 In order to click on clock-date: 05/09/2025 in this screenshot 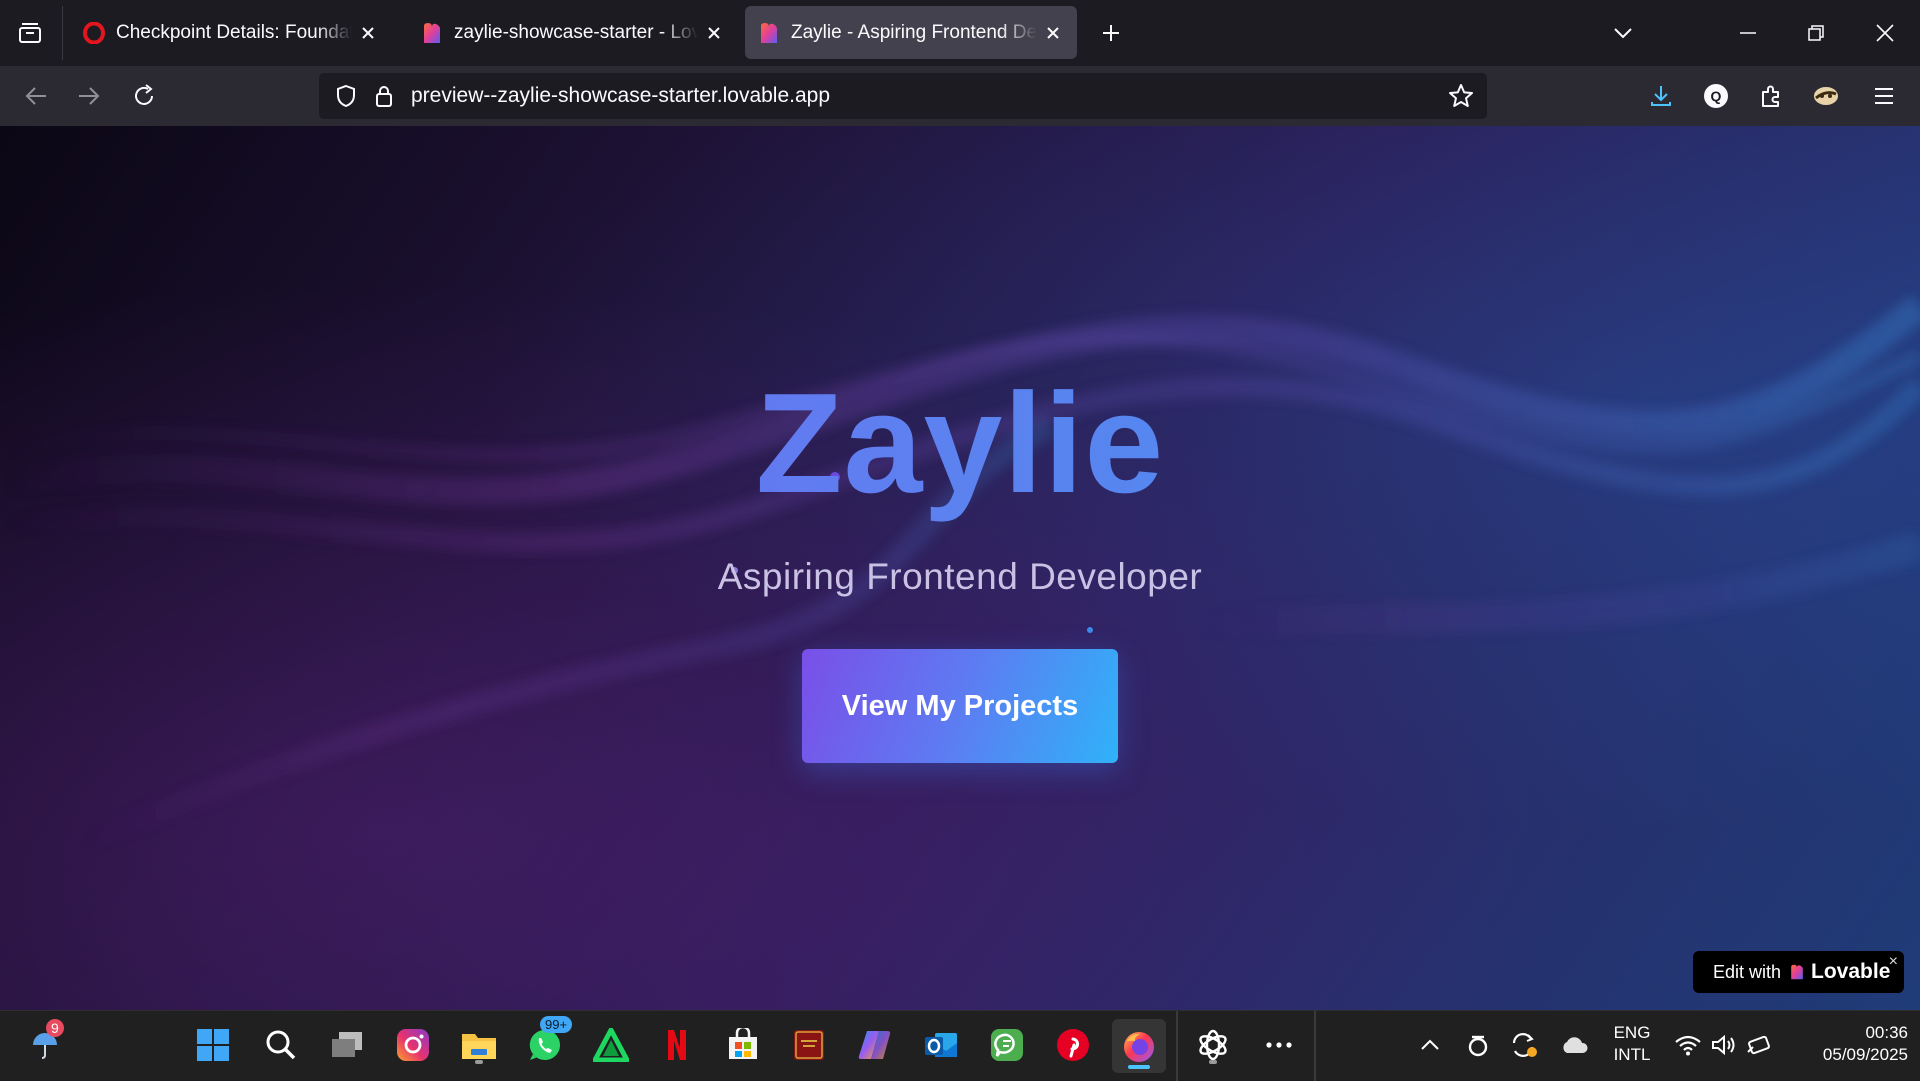, I will do `click(1865, 1054)`.